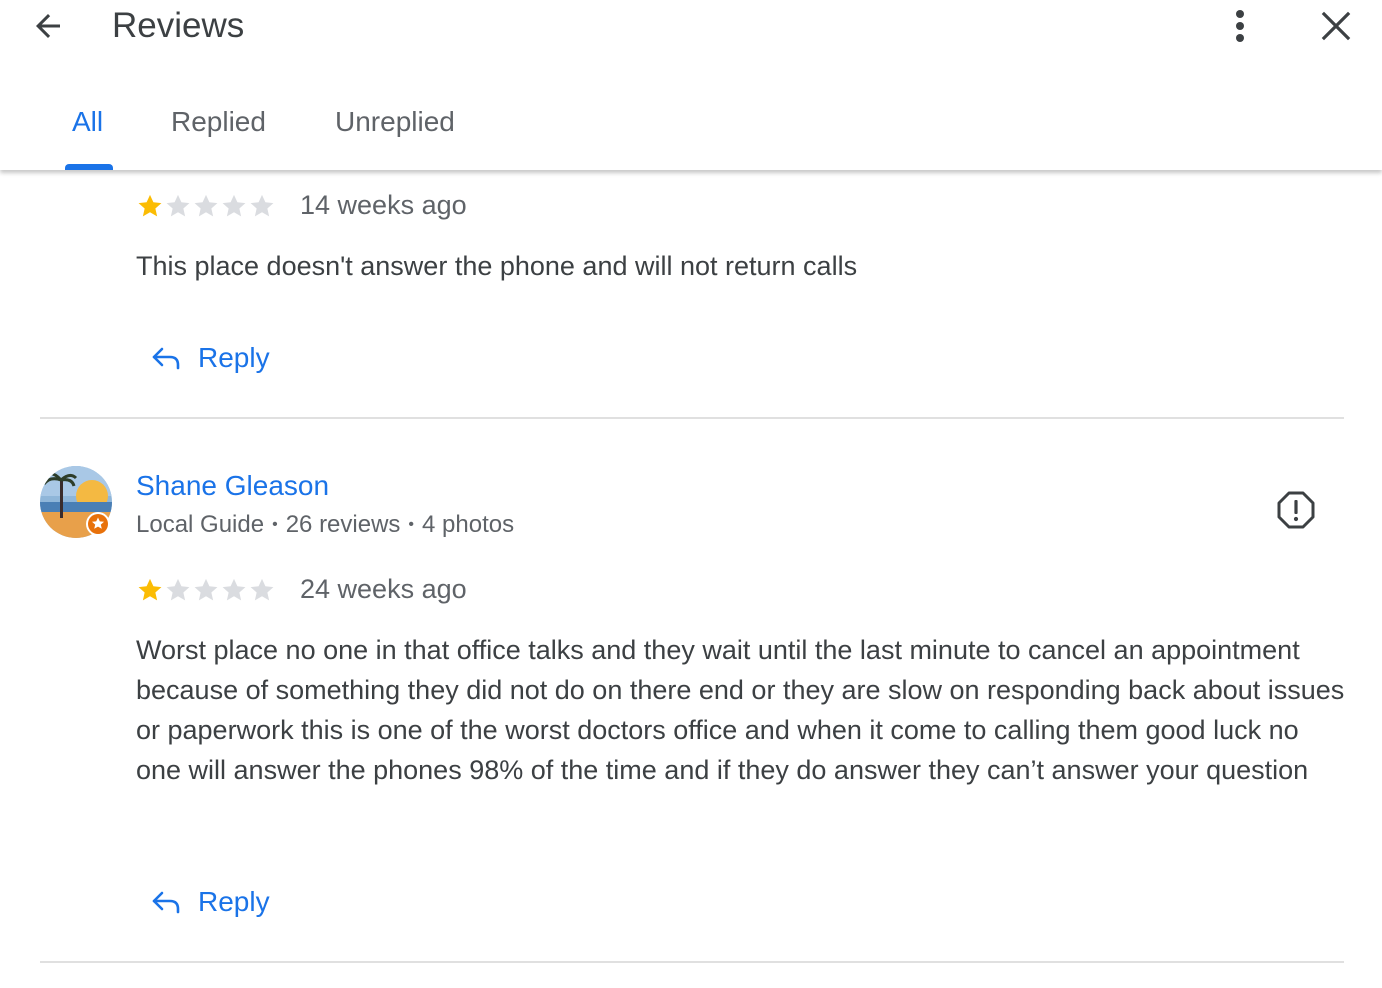 Image resolution: width=1382 pixels, height=988 pixels. What do you see at coordinates (383, 205) in the screenshot?
I see `review-time: 14 weeks ago` at bounding box center [383, 205].